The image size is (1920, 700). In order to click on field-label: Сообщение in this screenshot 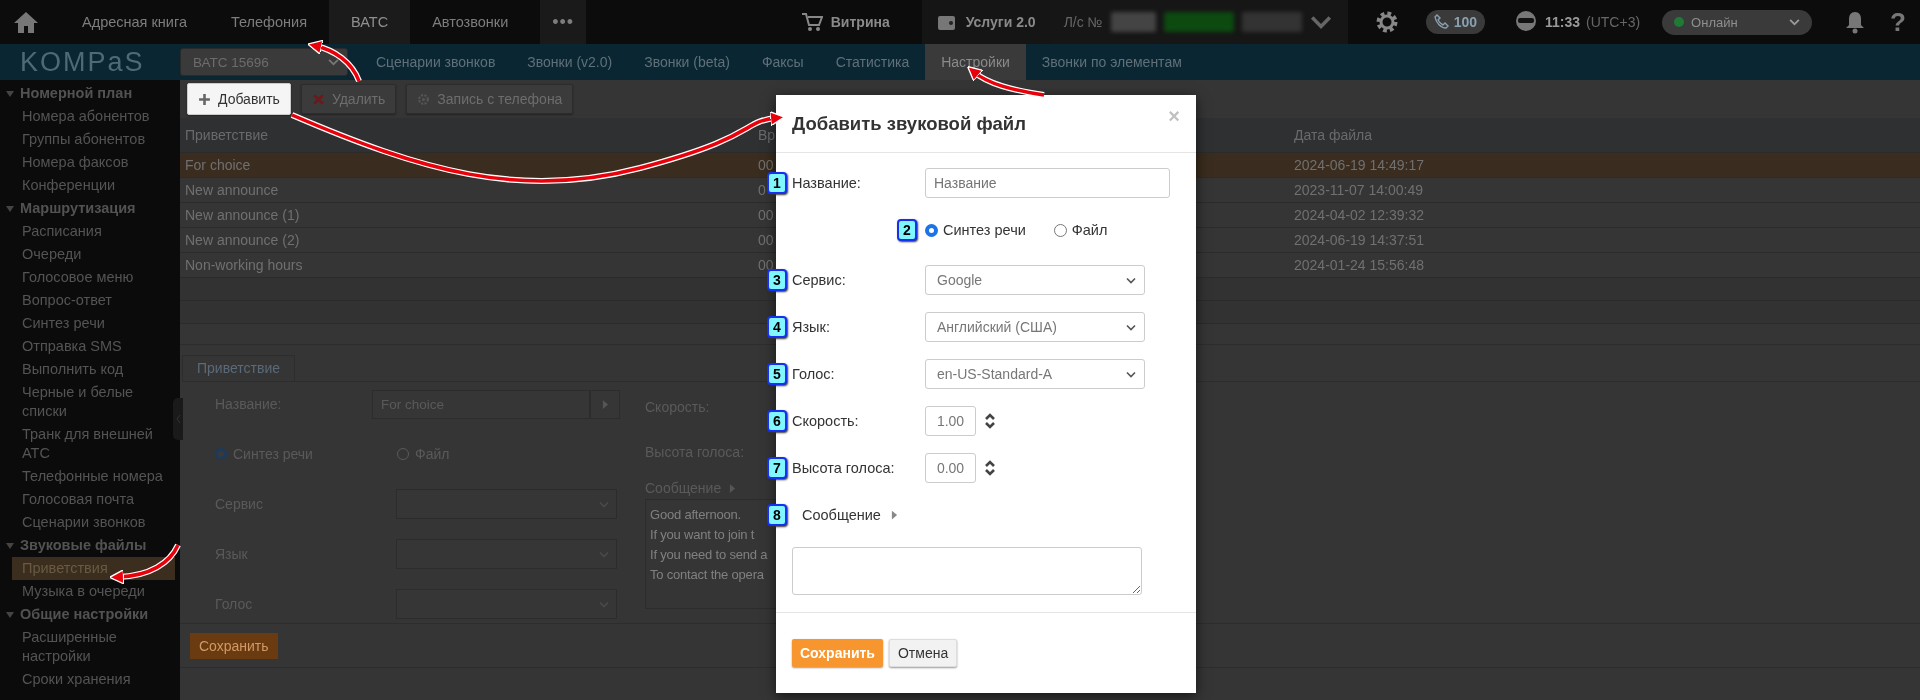, I will do `click(841, 515)`.